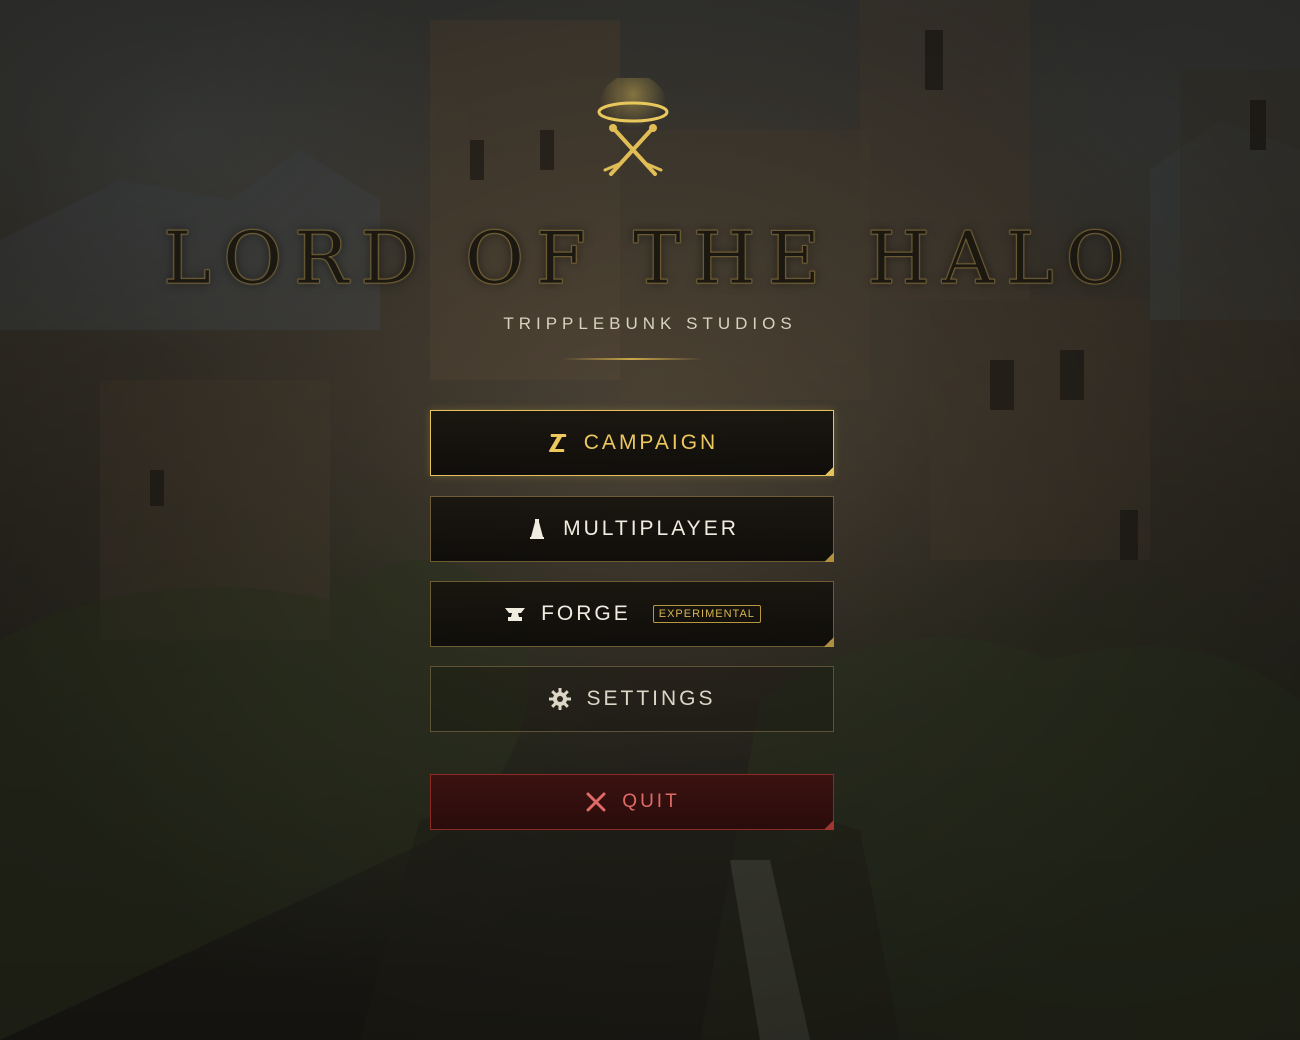  I want to click on gear-icon, so click(560, 699).